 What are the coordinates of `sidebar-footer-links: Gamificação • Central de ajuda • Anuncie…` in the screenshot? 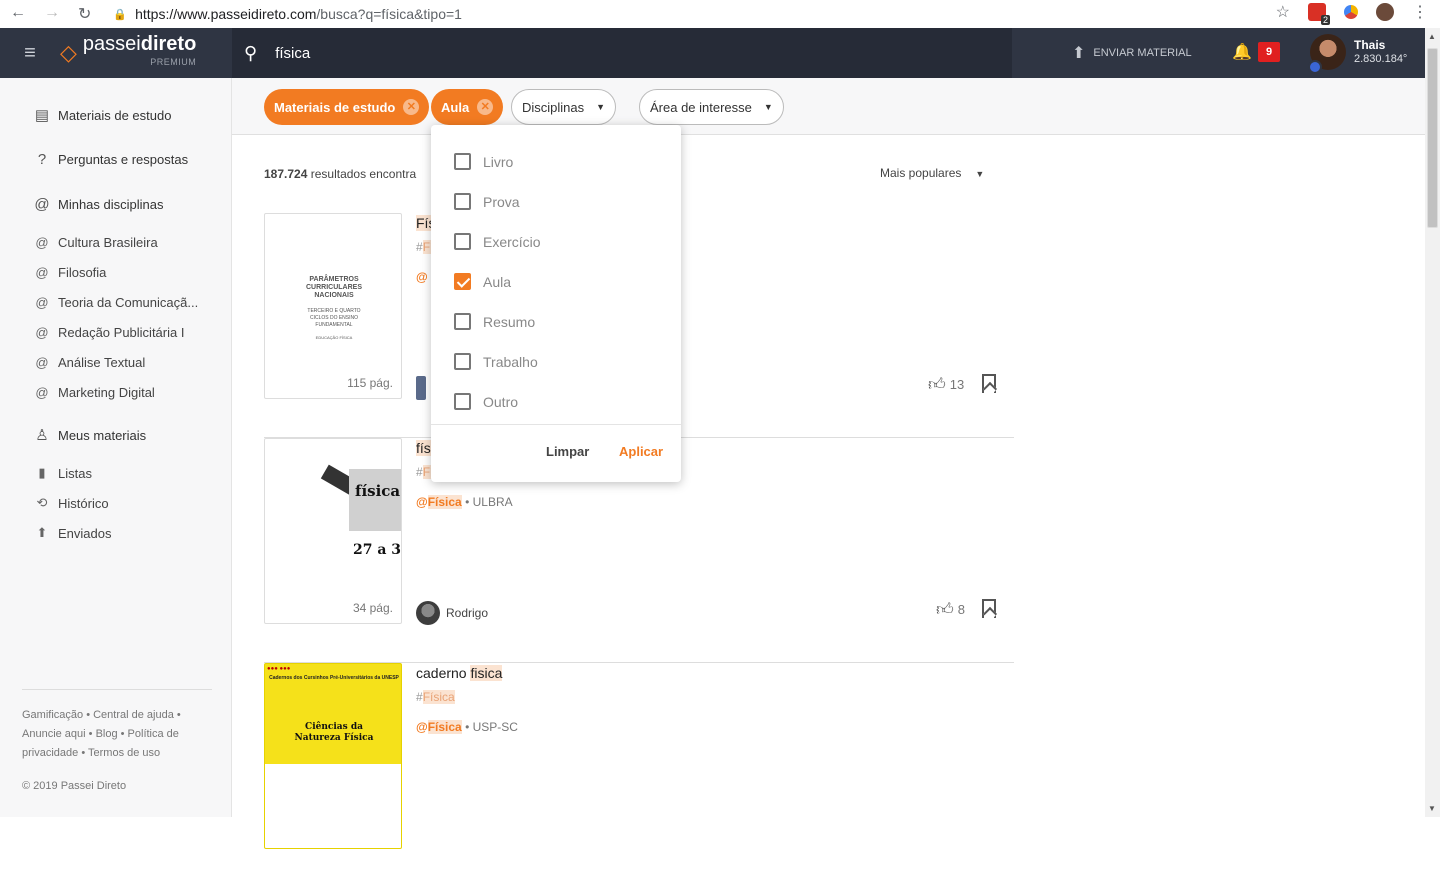 It's located at (117, 734).